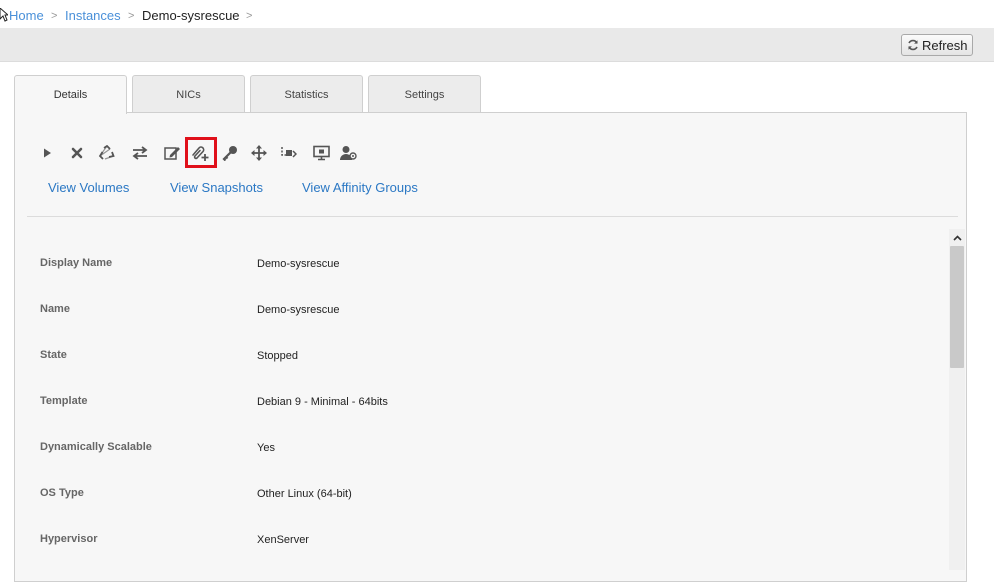 The height and width of the screenshot is (582, 994). I want to click on scroll-up-icon, so click(957, 237).